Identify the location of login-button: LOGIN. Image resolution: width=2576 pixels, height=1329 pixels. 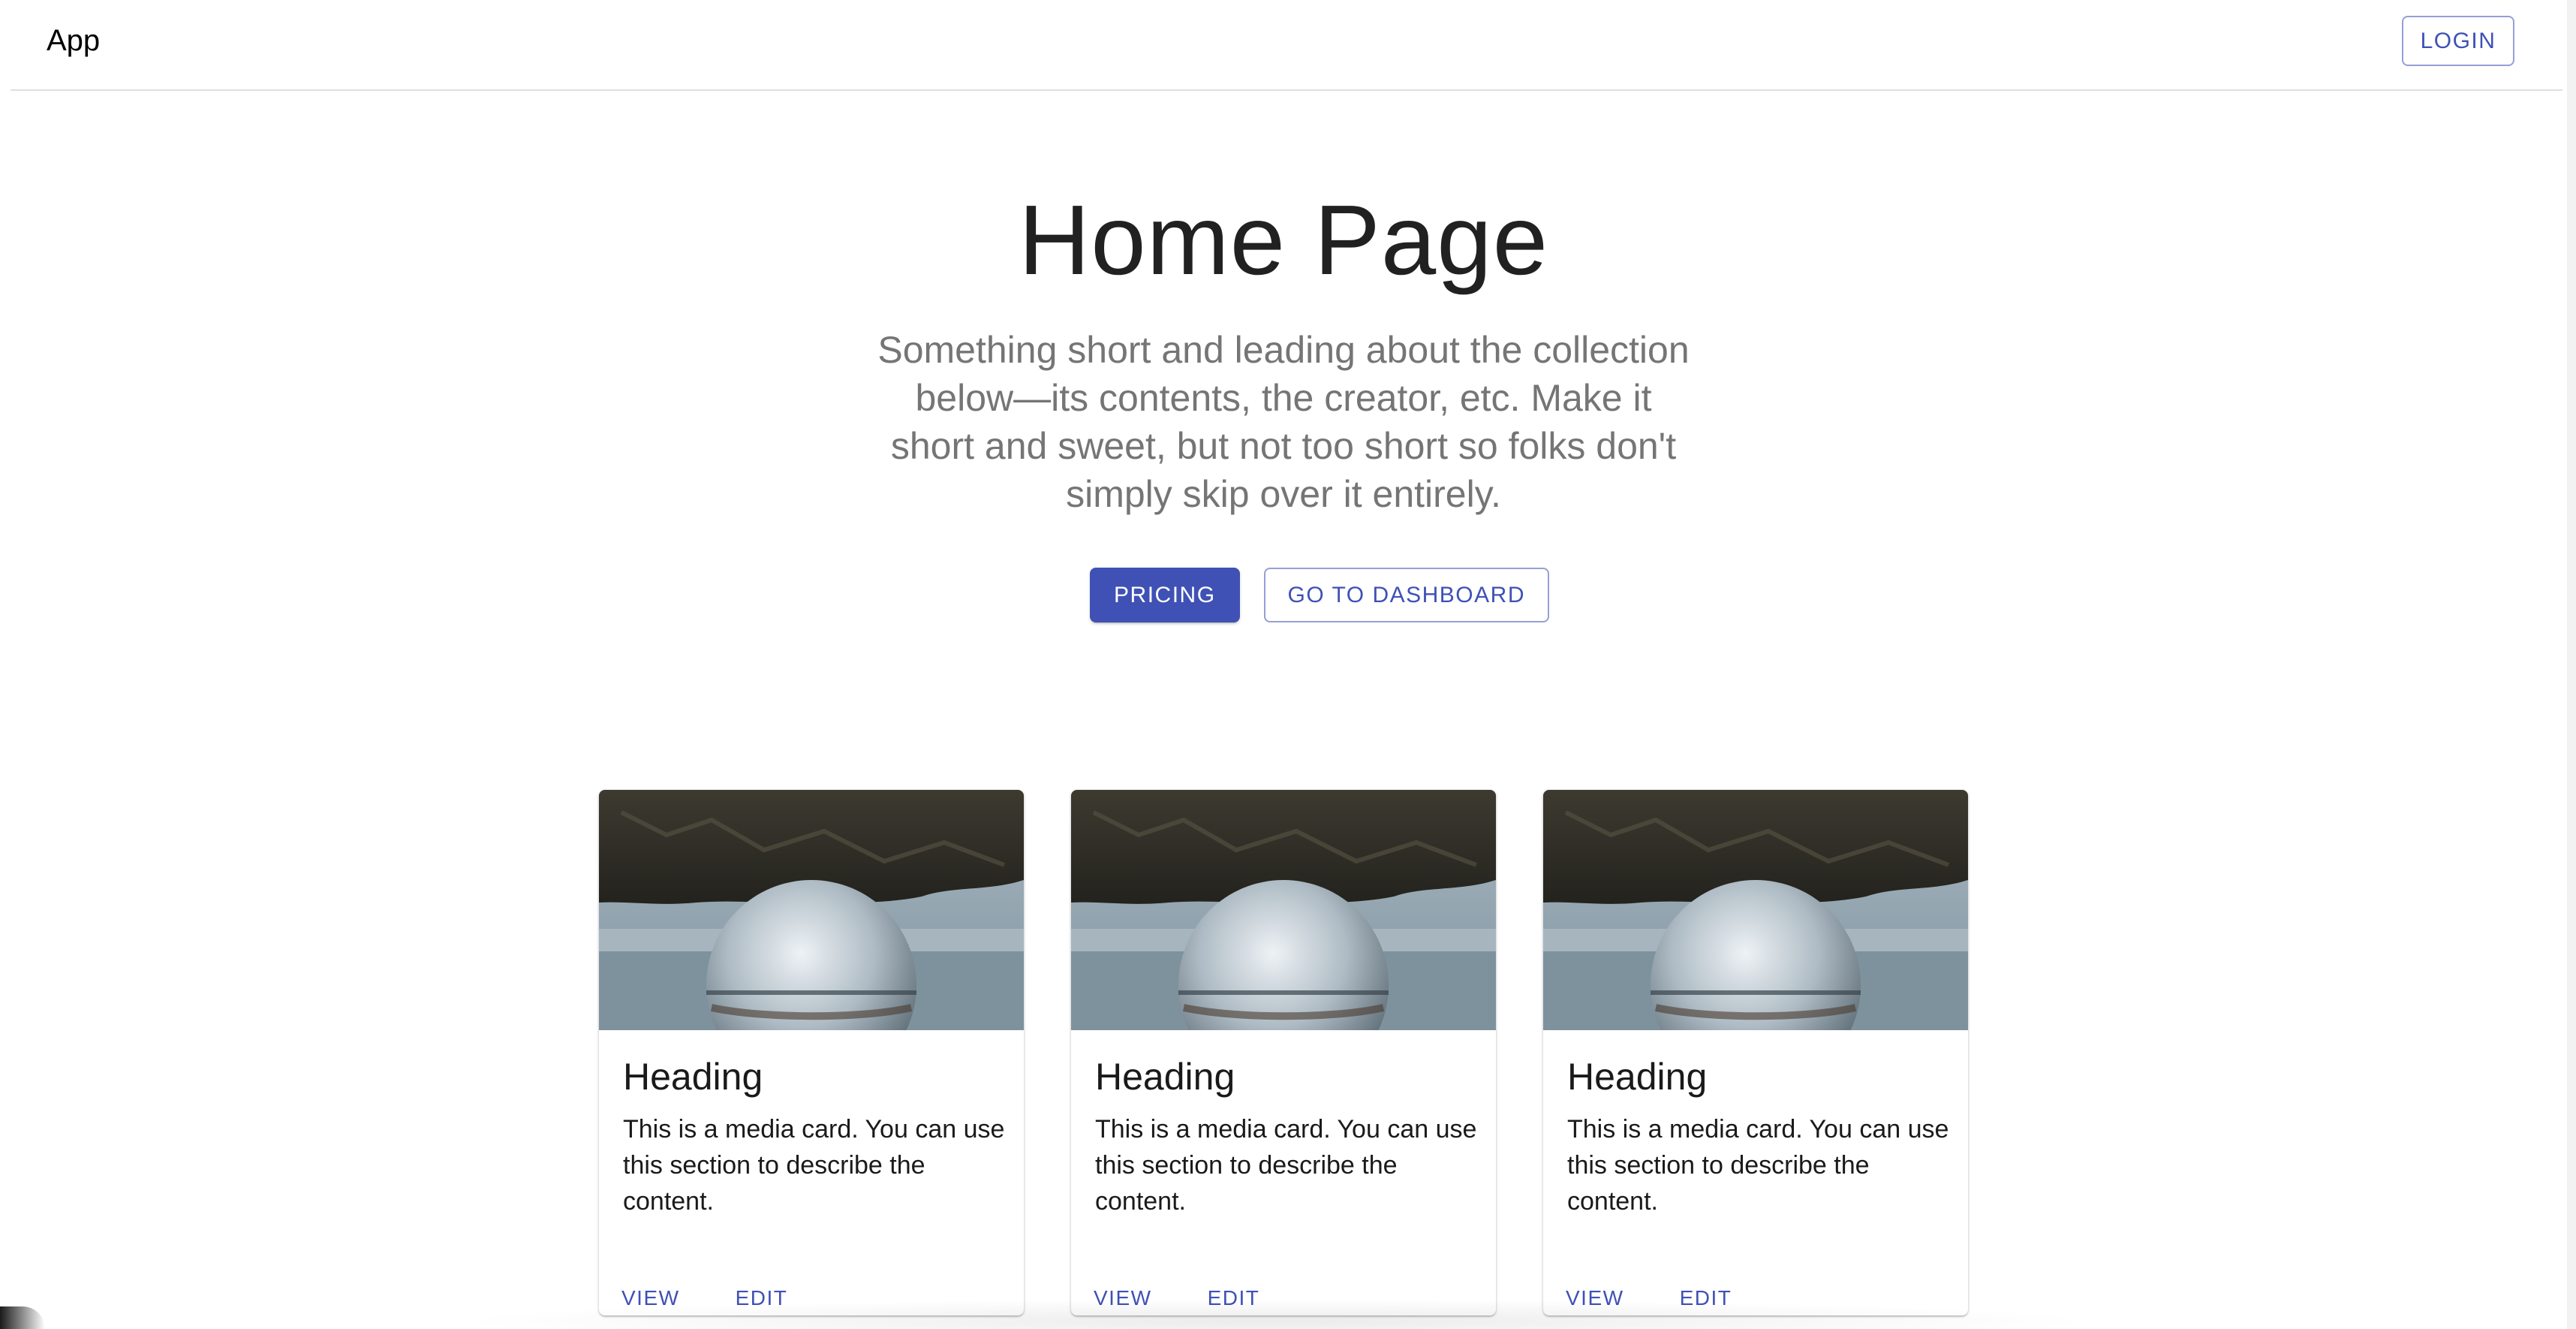
(2458, 41).